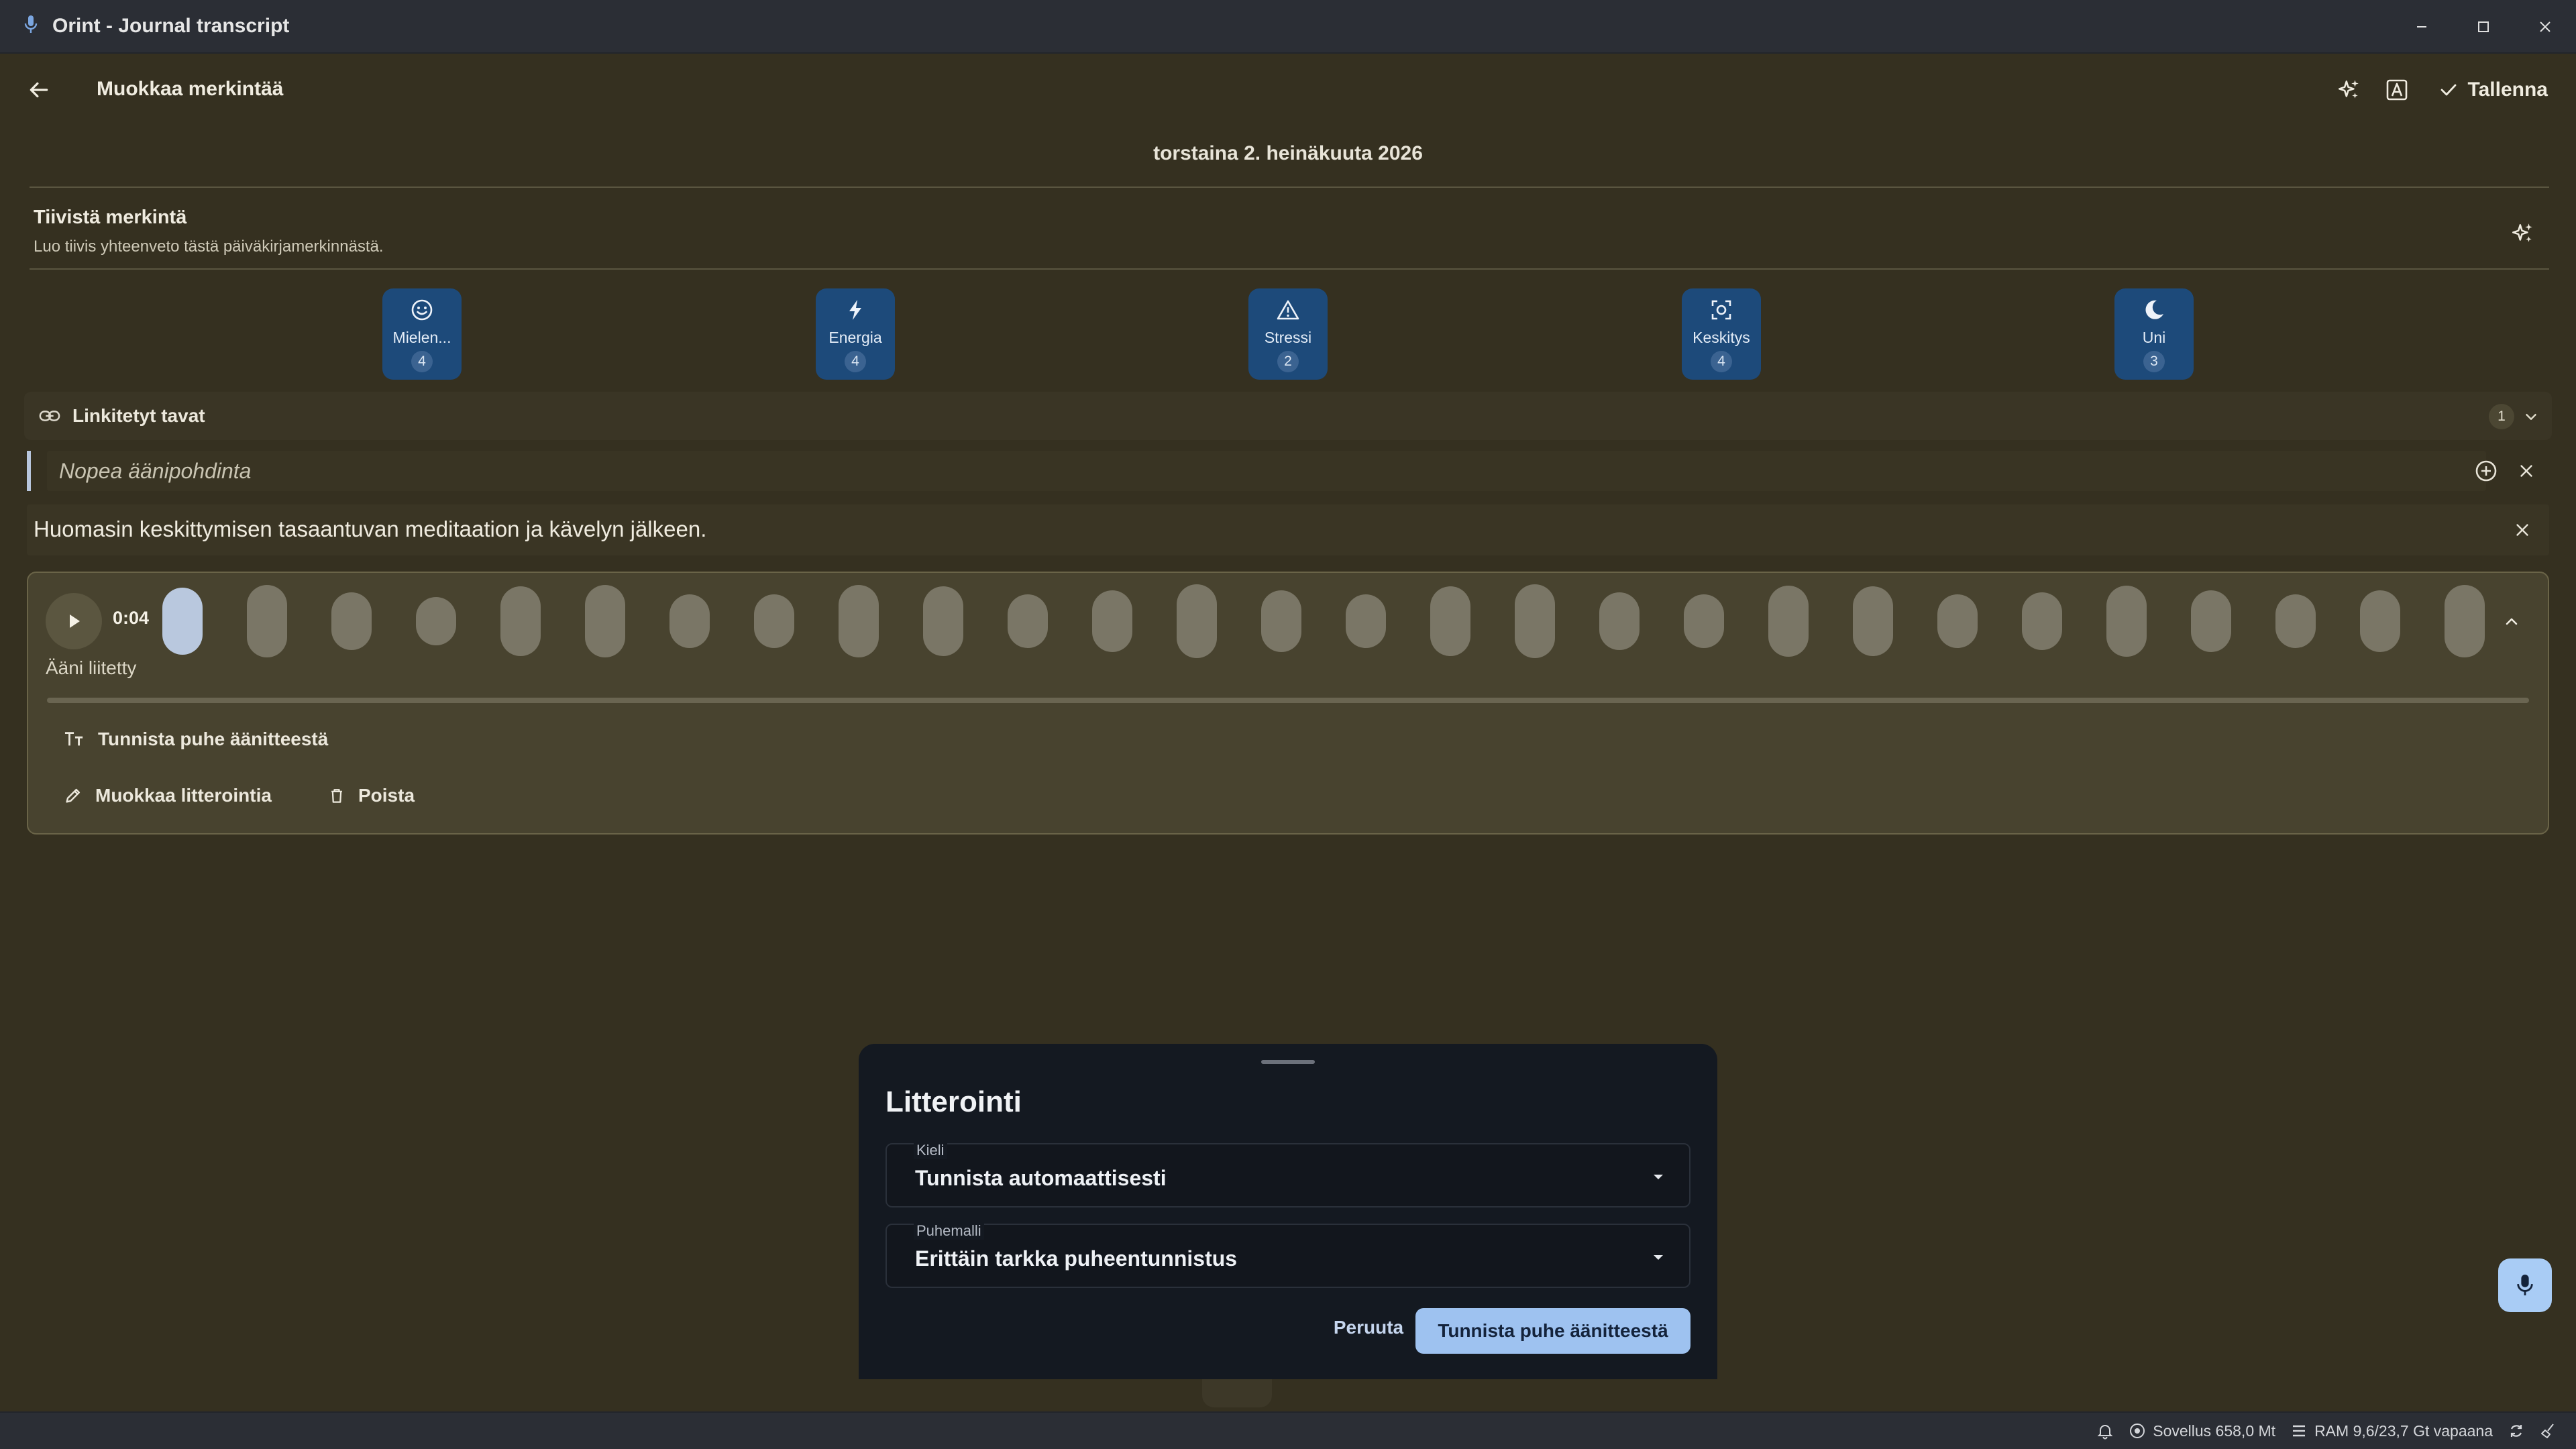 The width and height of the screenshot is (2576, 1449). I want to click on clear-reflection-button, so click(2526, 470).